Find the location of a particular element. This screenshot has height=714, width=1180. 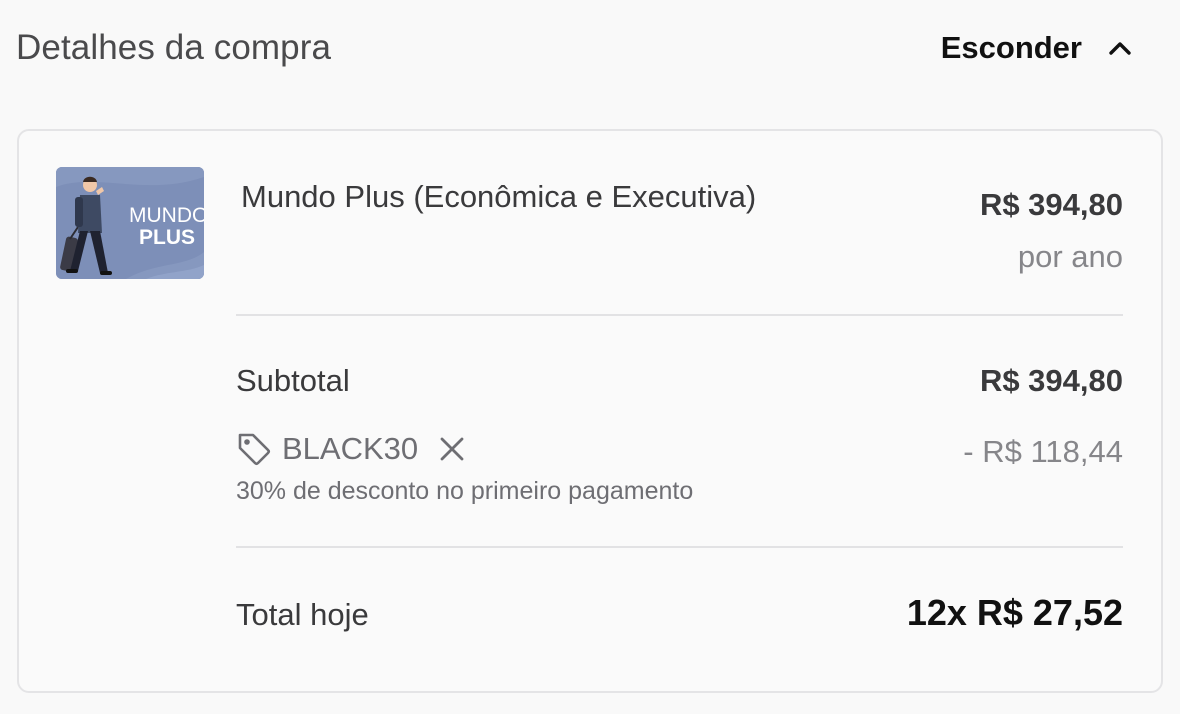

thumbnail-text-plus: PLUS is located at coordinates (167, 237).